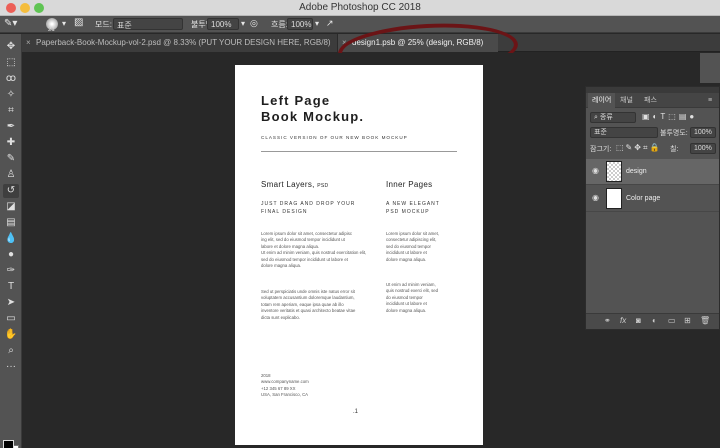 Image resolution: width=720 pixels, height=448 pixels. I want to click on lasso-tool-icon: ꝏ, so click(11, 79).